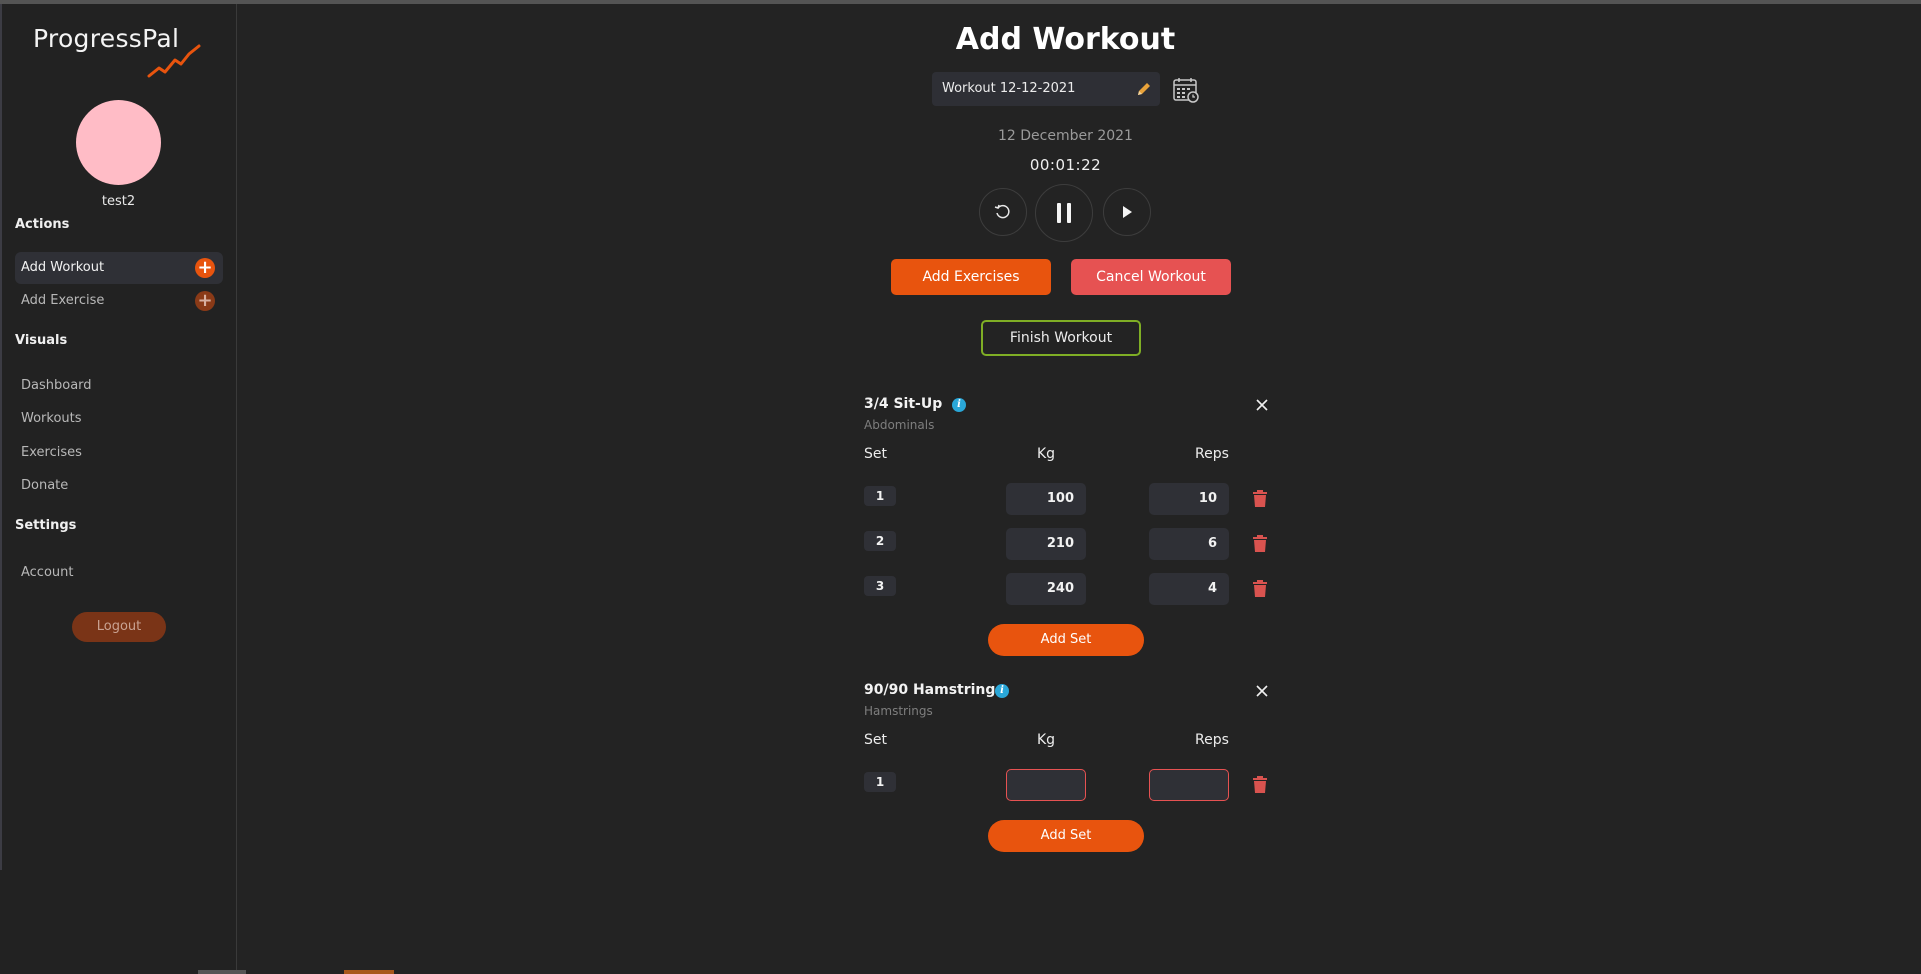 Image resolution: width=1921 pixels, height=974 pixels. I want to click on workout-timer: 00:01:22, so click(1065, 165).